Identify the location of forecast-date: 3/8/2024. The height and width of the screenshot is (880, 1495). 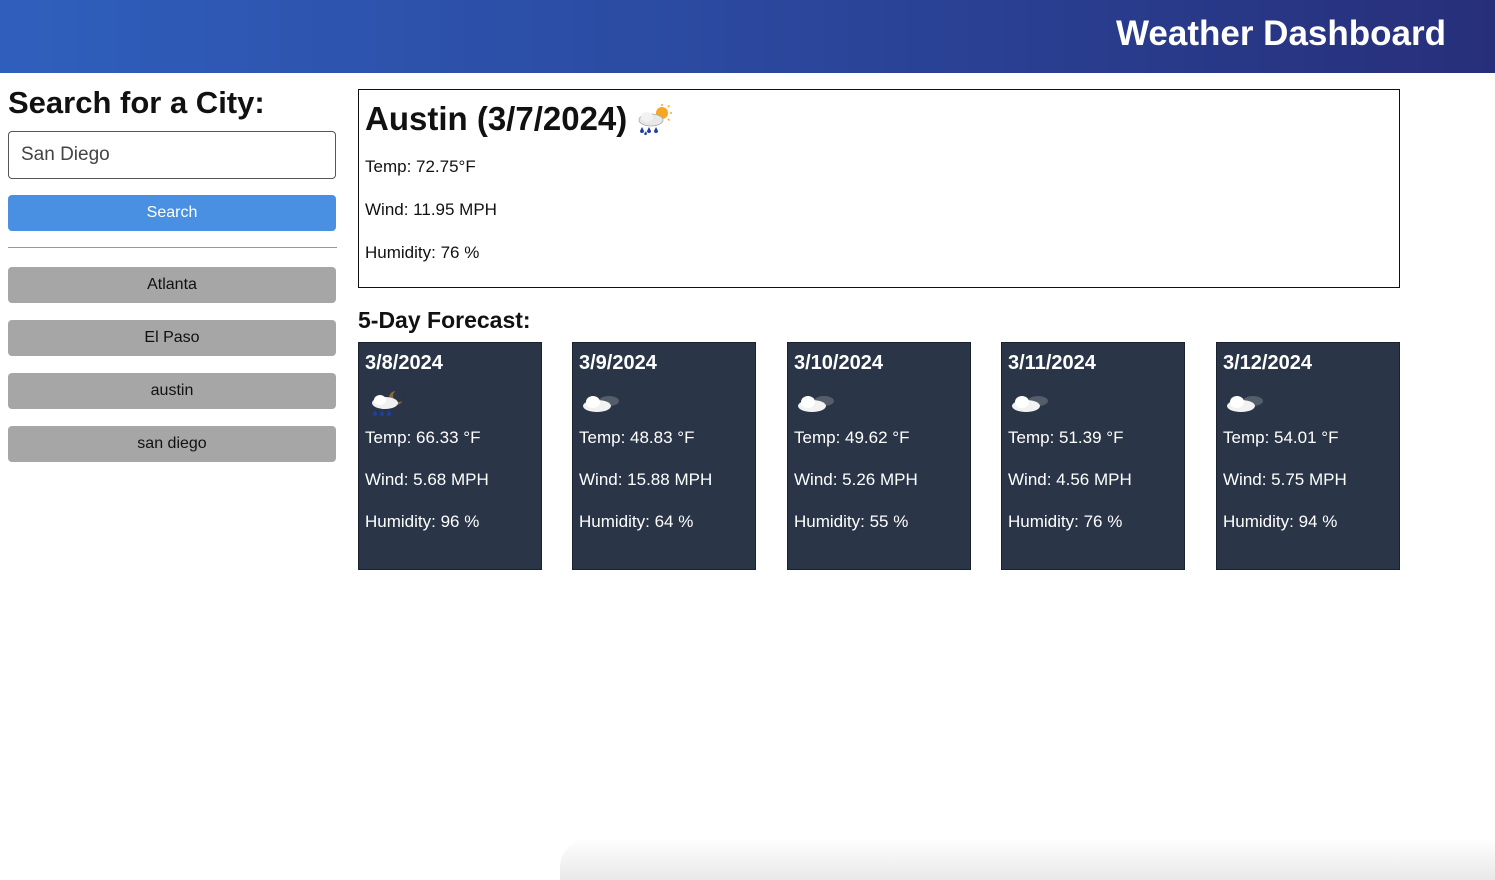
(404, 363).